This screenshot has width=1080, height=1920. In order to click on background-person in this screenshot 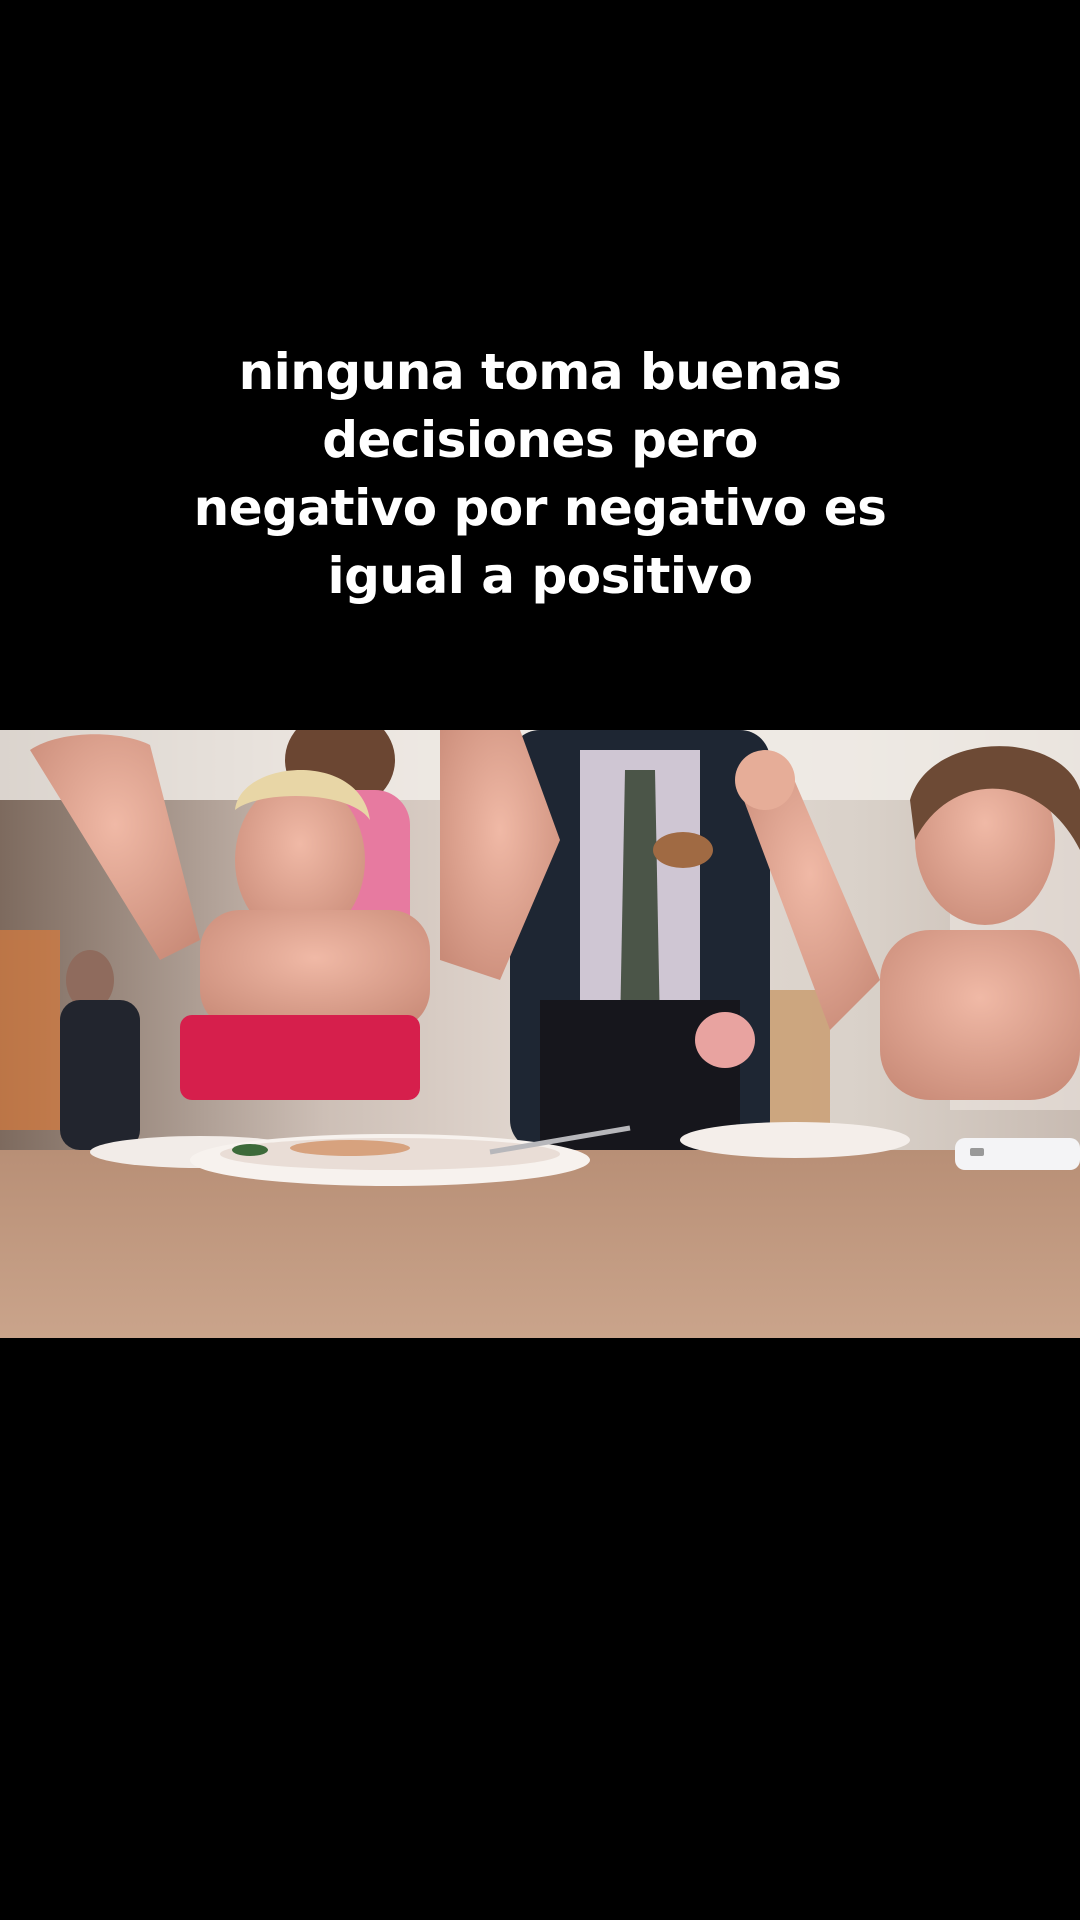, I will do `click(100, 1075)`.